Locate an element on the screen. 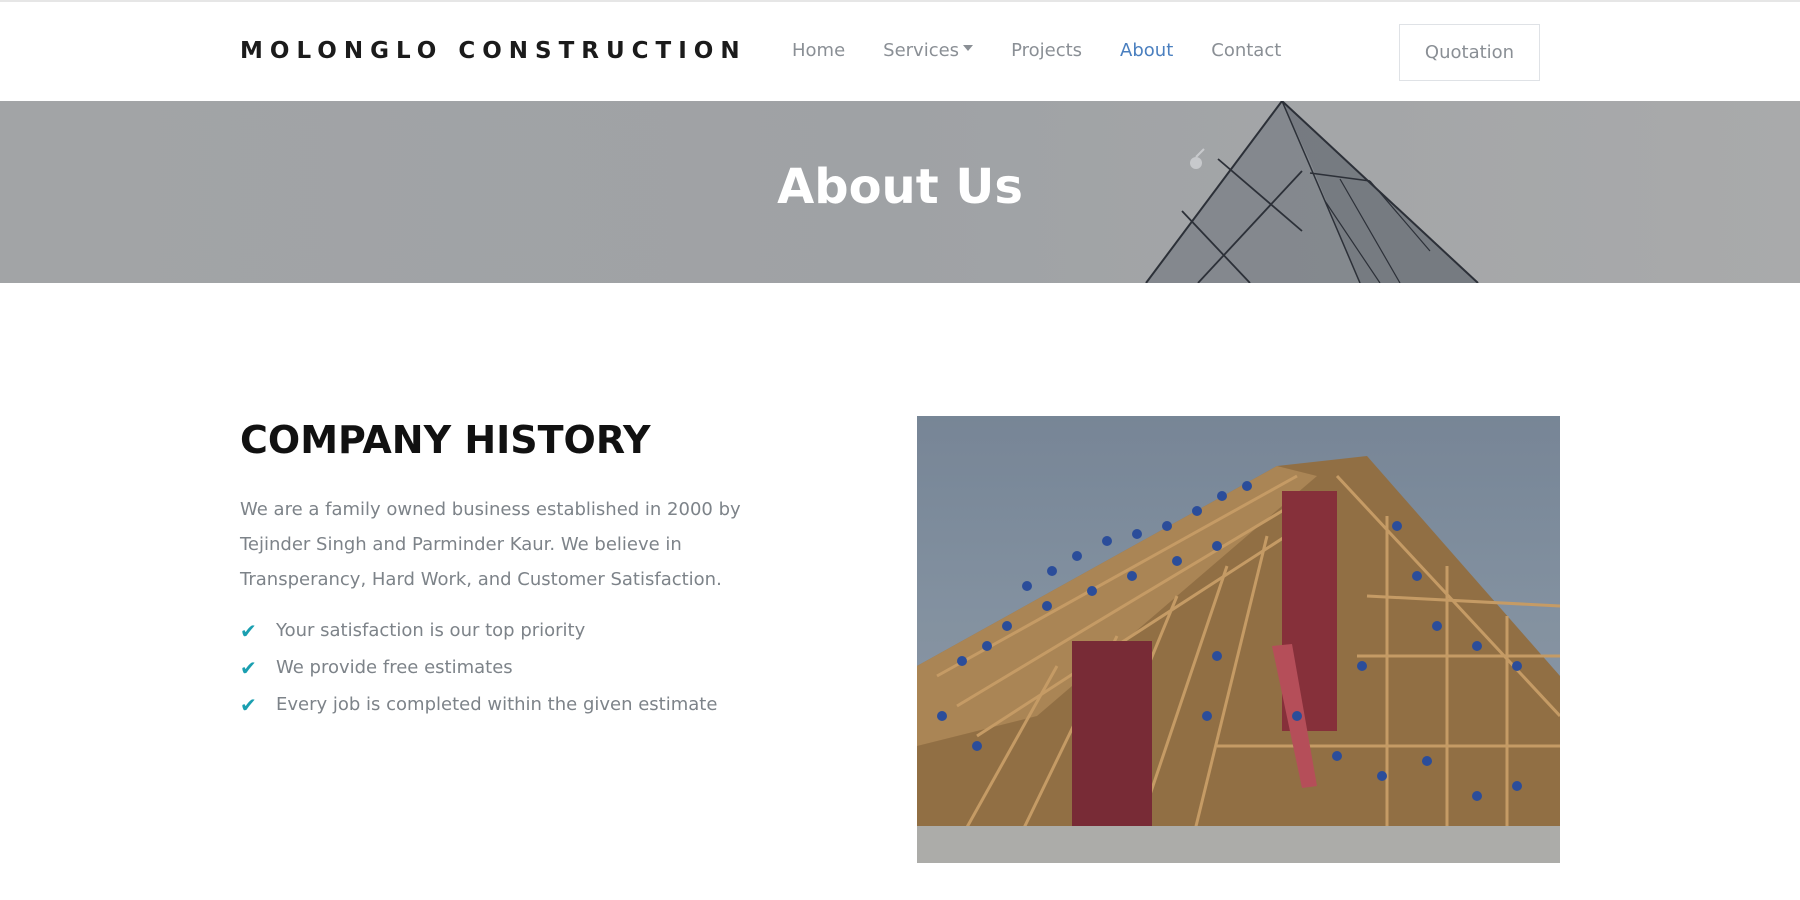  main-nav: Home Services Projects About Contact is located at coordinates (1036, 50).